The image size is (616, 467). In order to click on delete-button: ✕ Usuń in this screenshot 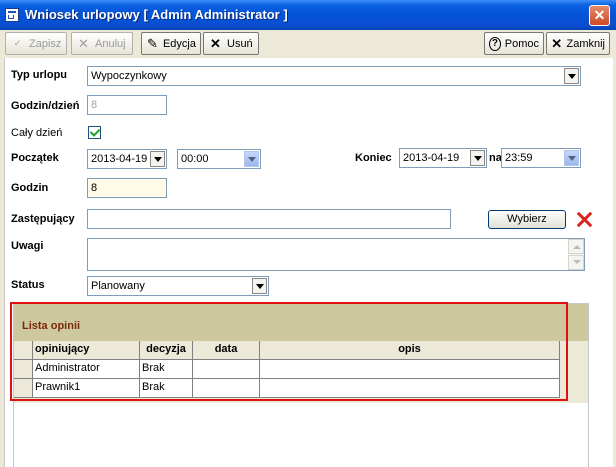, I will do `click(231, 43)`.